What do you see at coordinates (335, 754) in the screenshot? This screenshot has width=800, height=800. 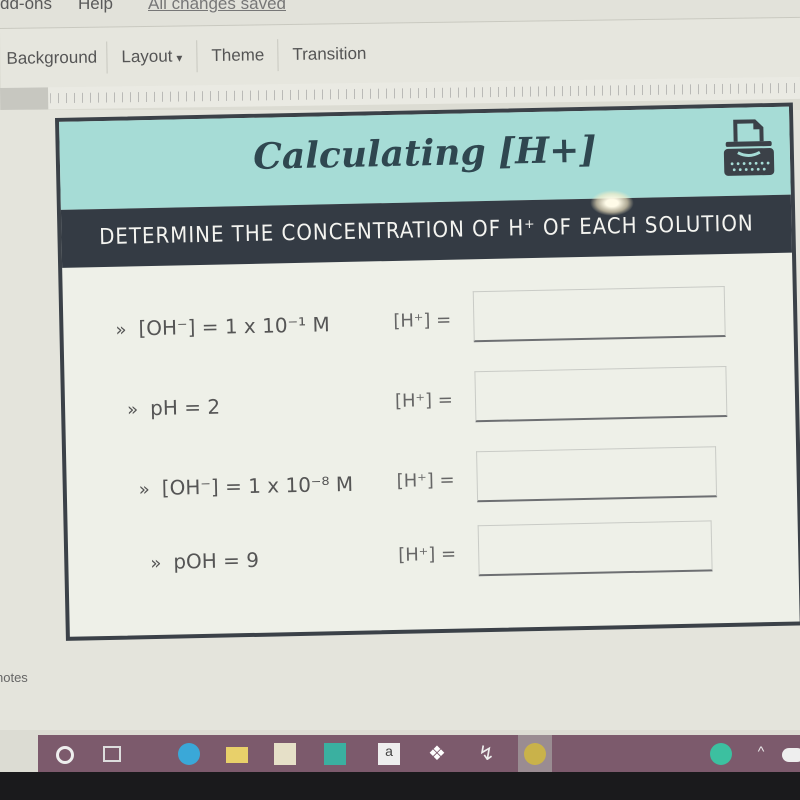 I see `mail-icon` at bounding box center [335, 754].